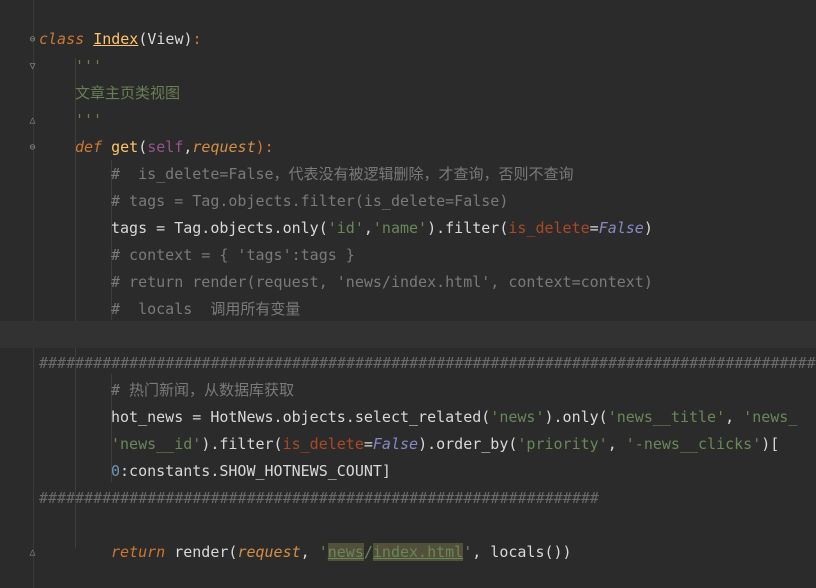  What do you see at coordinates (269, 552) in the screenshot?
I see `request-arg: request` at bounding box center [269, 552].